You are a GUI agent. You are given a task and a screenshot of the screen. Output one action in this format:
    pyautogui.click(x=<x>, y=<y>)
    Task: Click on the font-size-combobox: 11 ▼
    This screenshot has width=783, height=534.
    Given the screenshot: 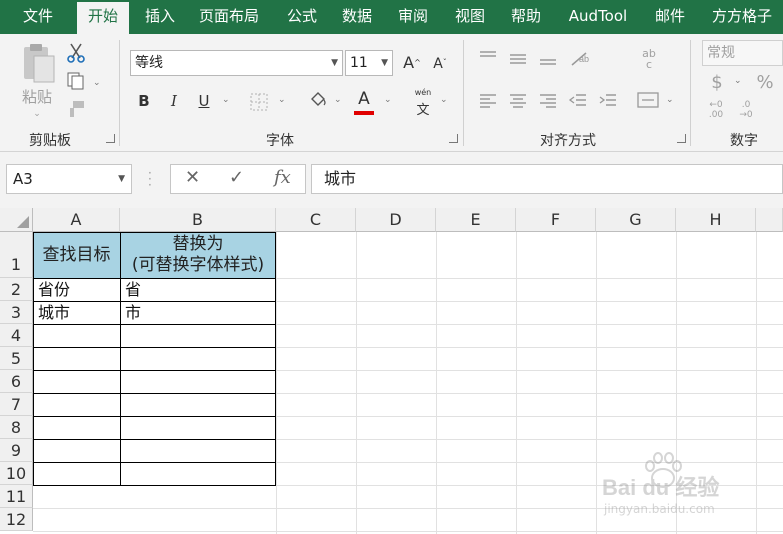 What is the action you would take?
    pyautogui.click(x=369, y=63)
    